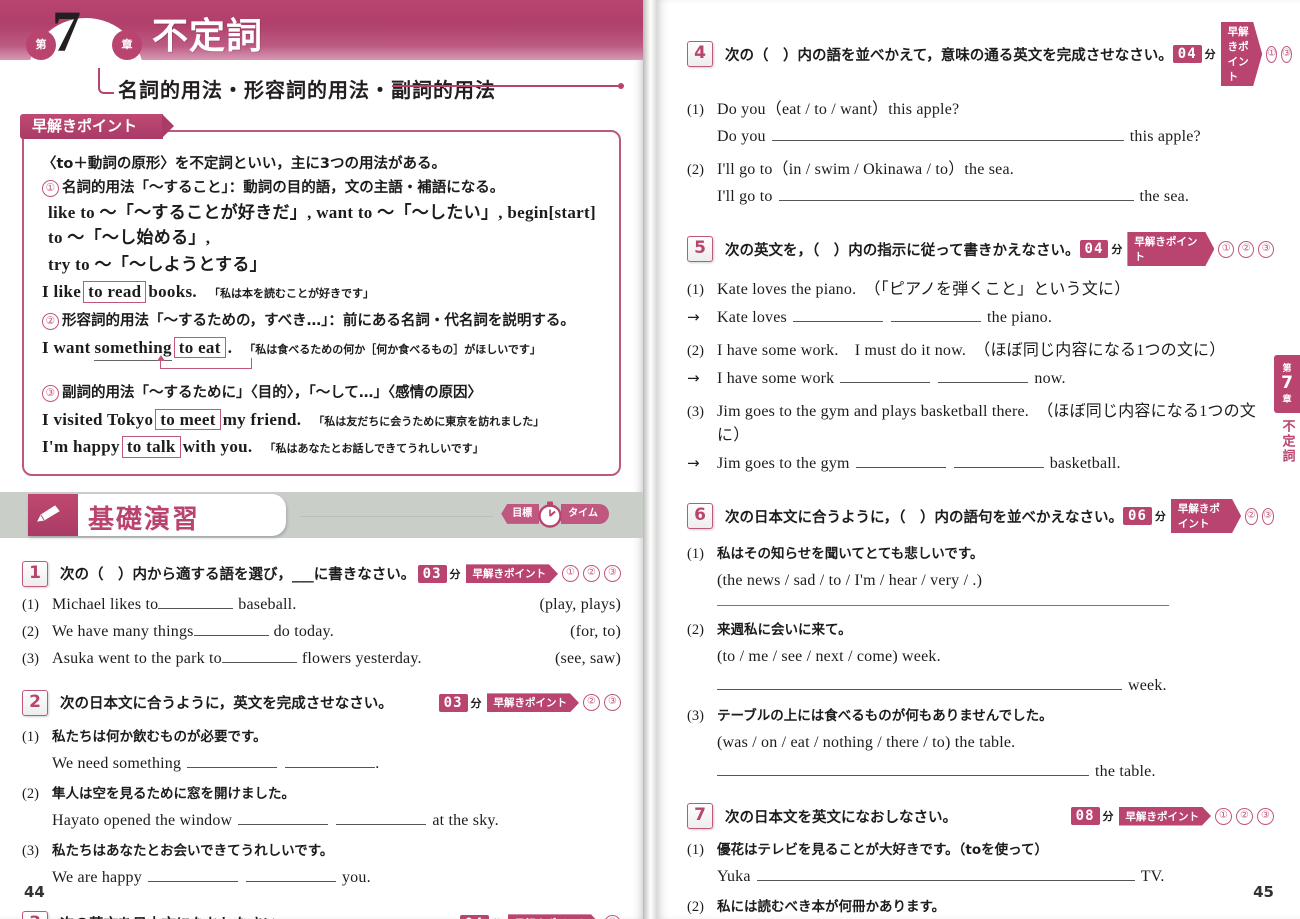 The width and height of the screenshot is (1300, 919). Describe the element at coordinates (429, 421) in the screenshot. I see `gloss-3: 「私は友だちに会うために東京を訪れました」` at that location.